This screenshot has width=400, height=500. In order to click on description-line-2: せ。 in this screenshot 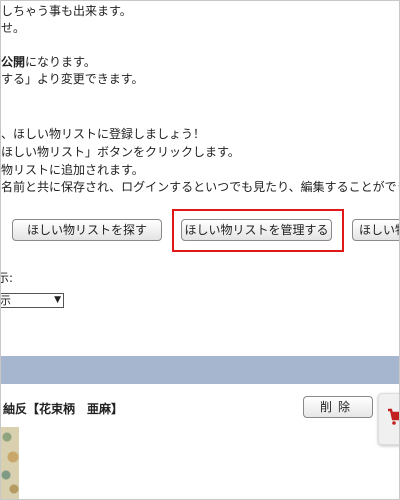, I will do `click(13, 28)`.